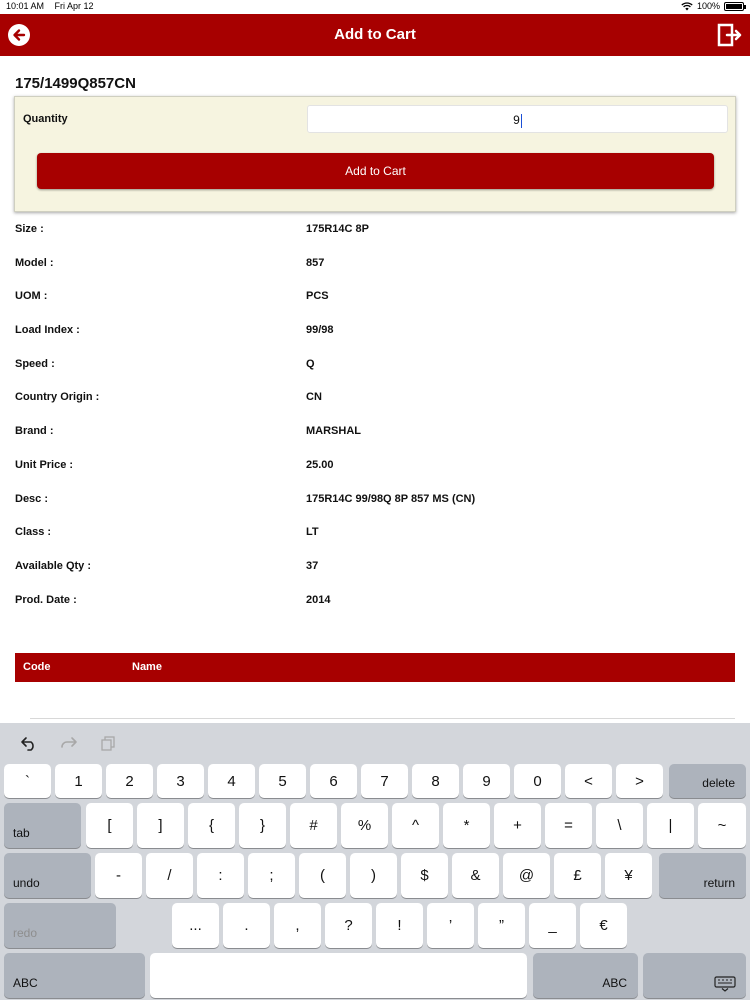 The height and width of the screenshot is (1000, 750). What do you see at coordinates (297, 925) in the screenshot?
I see `key-comma: ,` at bounding box center [297, 925].